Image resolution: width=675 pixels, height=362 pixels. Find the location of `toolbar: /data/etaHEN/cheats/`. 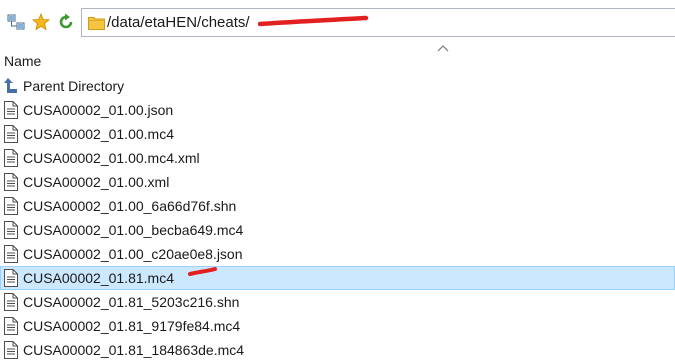

toolbar: /data/etaHEN/cheats/ is located at coordinates (337, 22).